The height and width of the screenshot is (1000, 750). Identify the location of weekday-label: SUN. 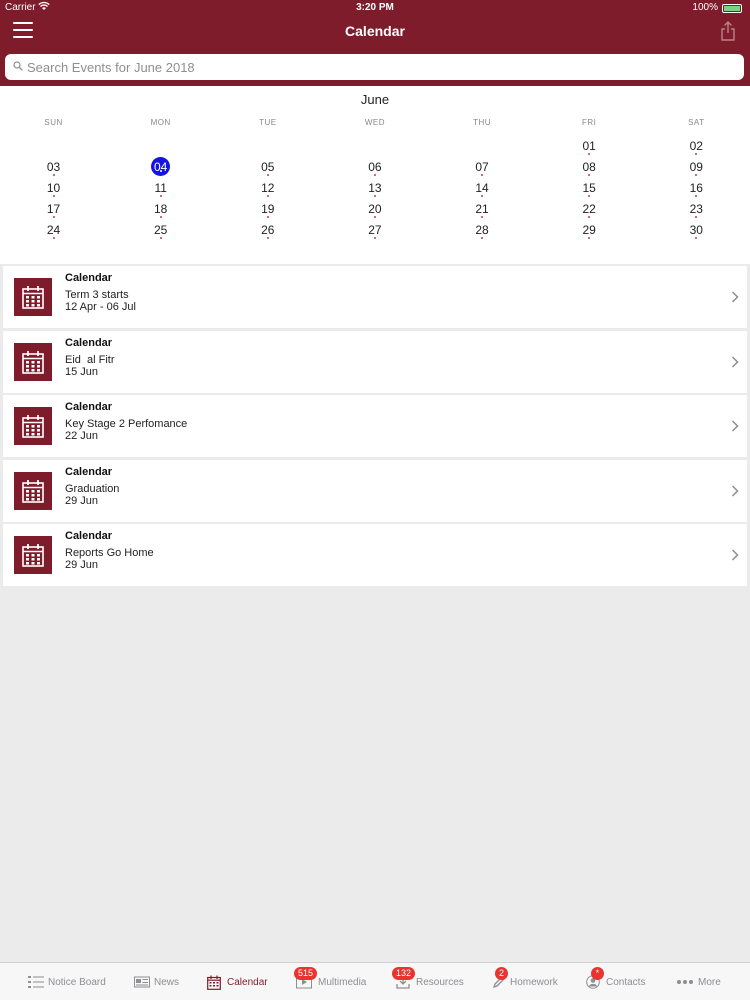
(53, 122).